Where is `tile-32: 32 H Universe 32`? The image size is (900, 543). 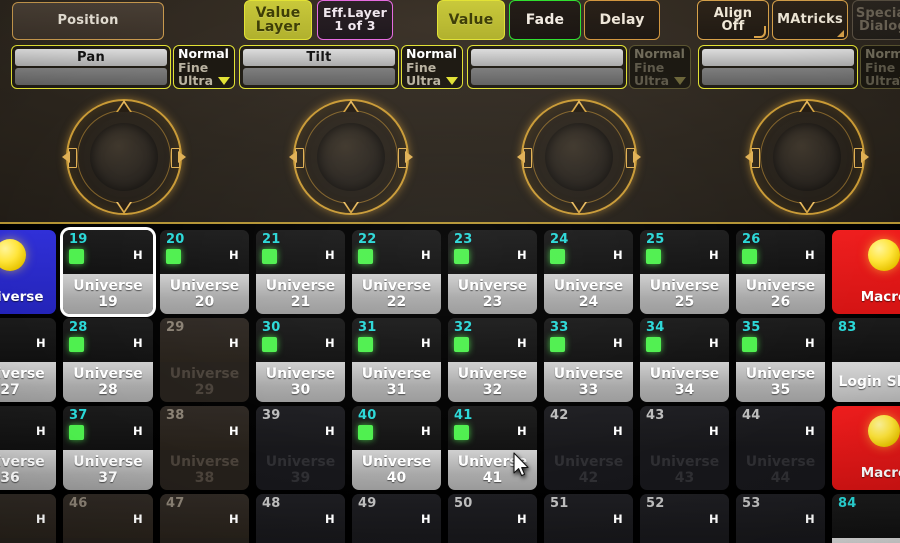 tile-32: 32 H Universe 32 is located at coordinates (492, 360).